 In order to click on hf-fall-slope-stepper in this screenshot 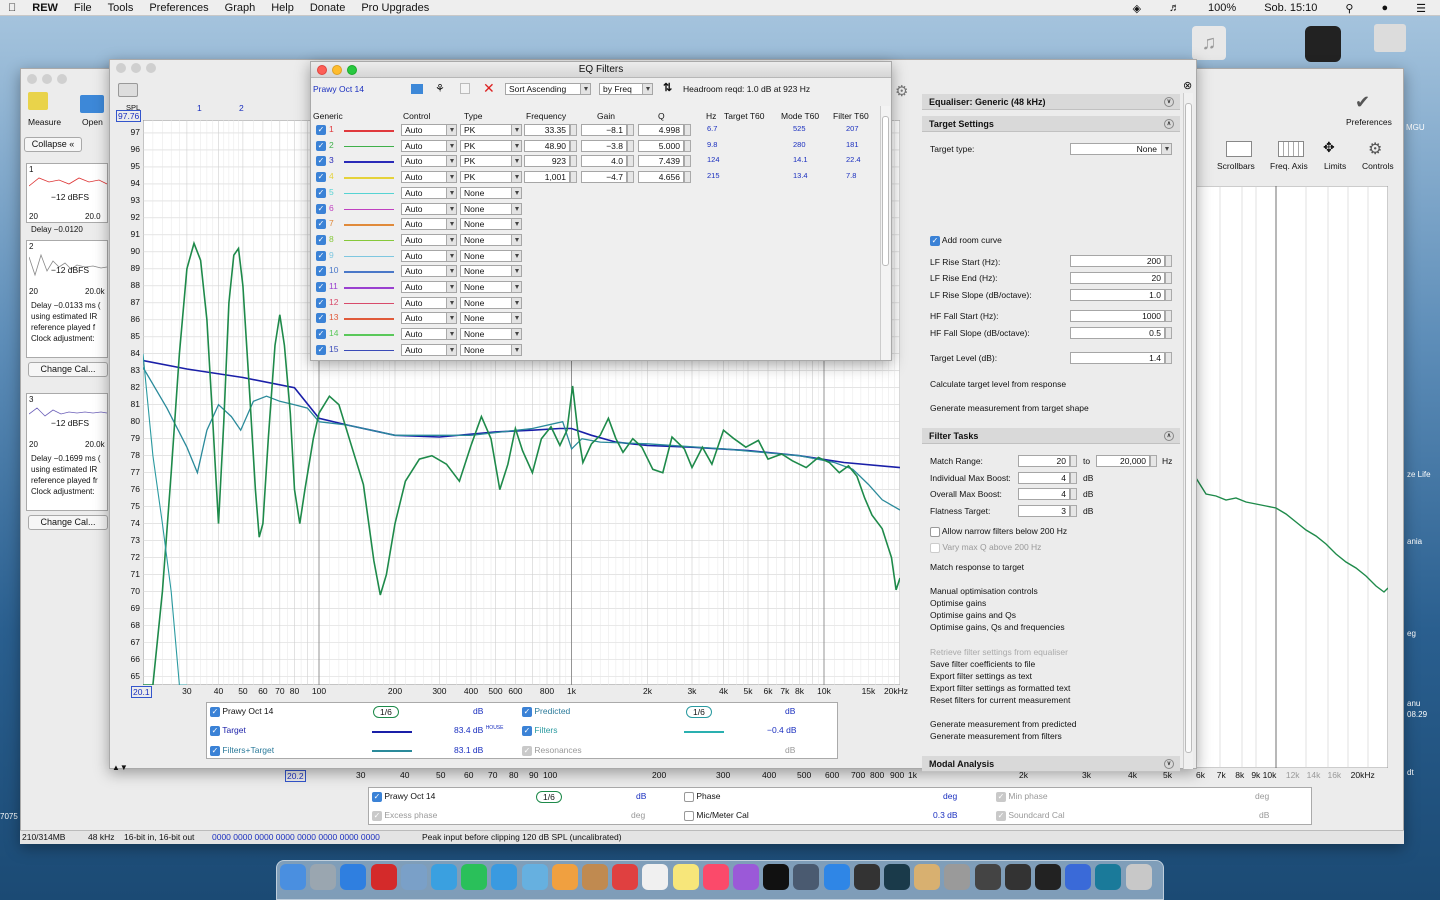, I will do `click(1168, 333)`.